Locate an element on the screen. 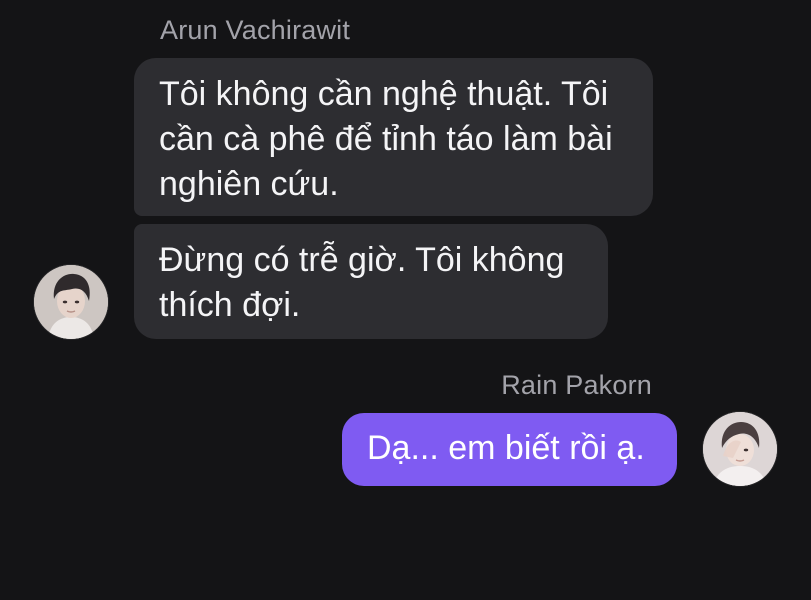 Image resolution: width=811 pixels, height=600 pixels. avatar-arun-image is located at coordinates (71, 302).